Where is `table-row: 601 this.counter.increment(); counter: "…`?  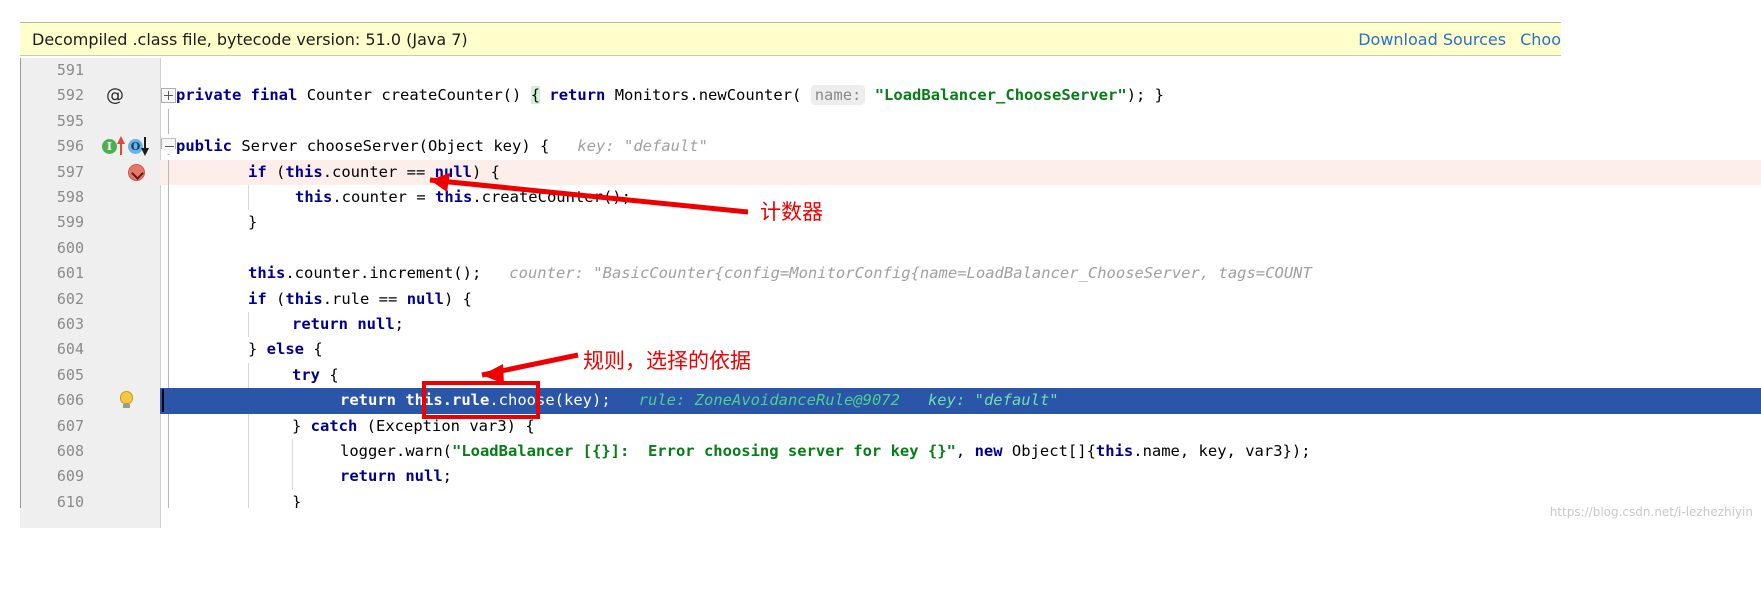 table-row: 601 this.counter.increment(); counter: "… is located at coordinates (880, 274).